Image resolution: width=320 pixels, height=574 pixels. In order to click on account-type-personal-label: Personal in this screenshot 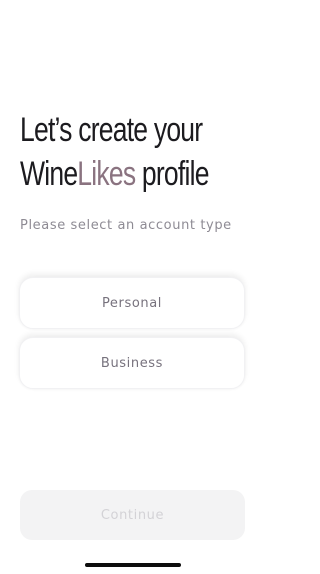, I will do `click(132, 303)`.